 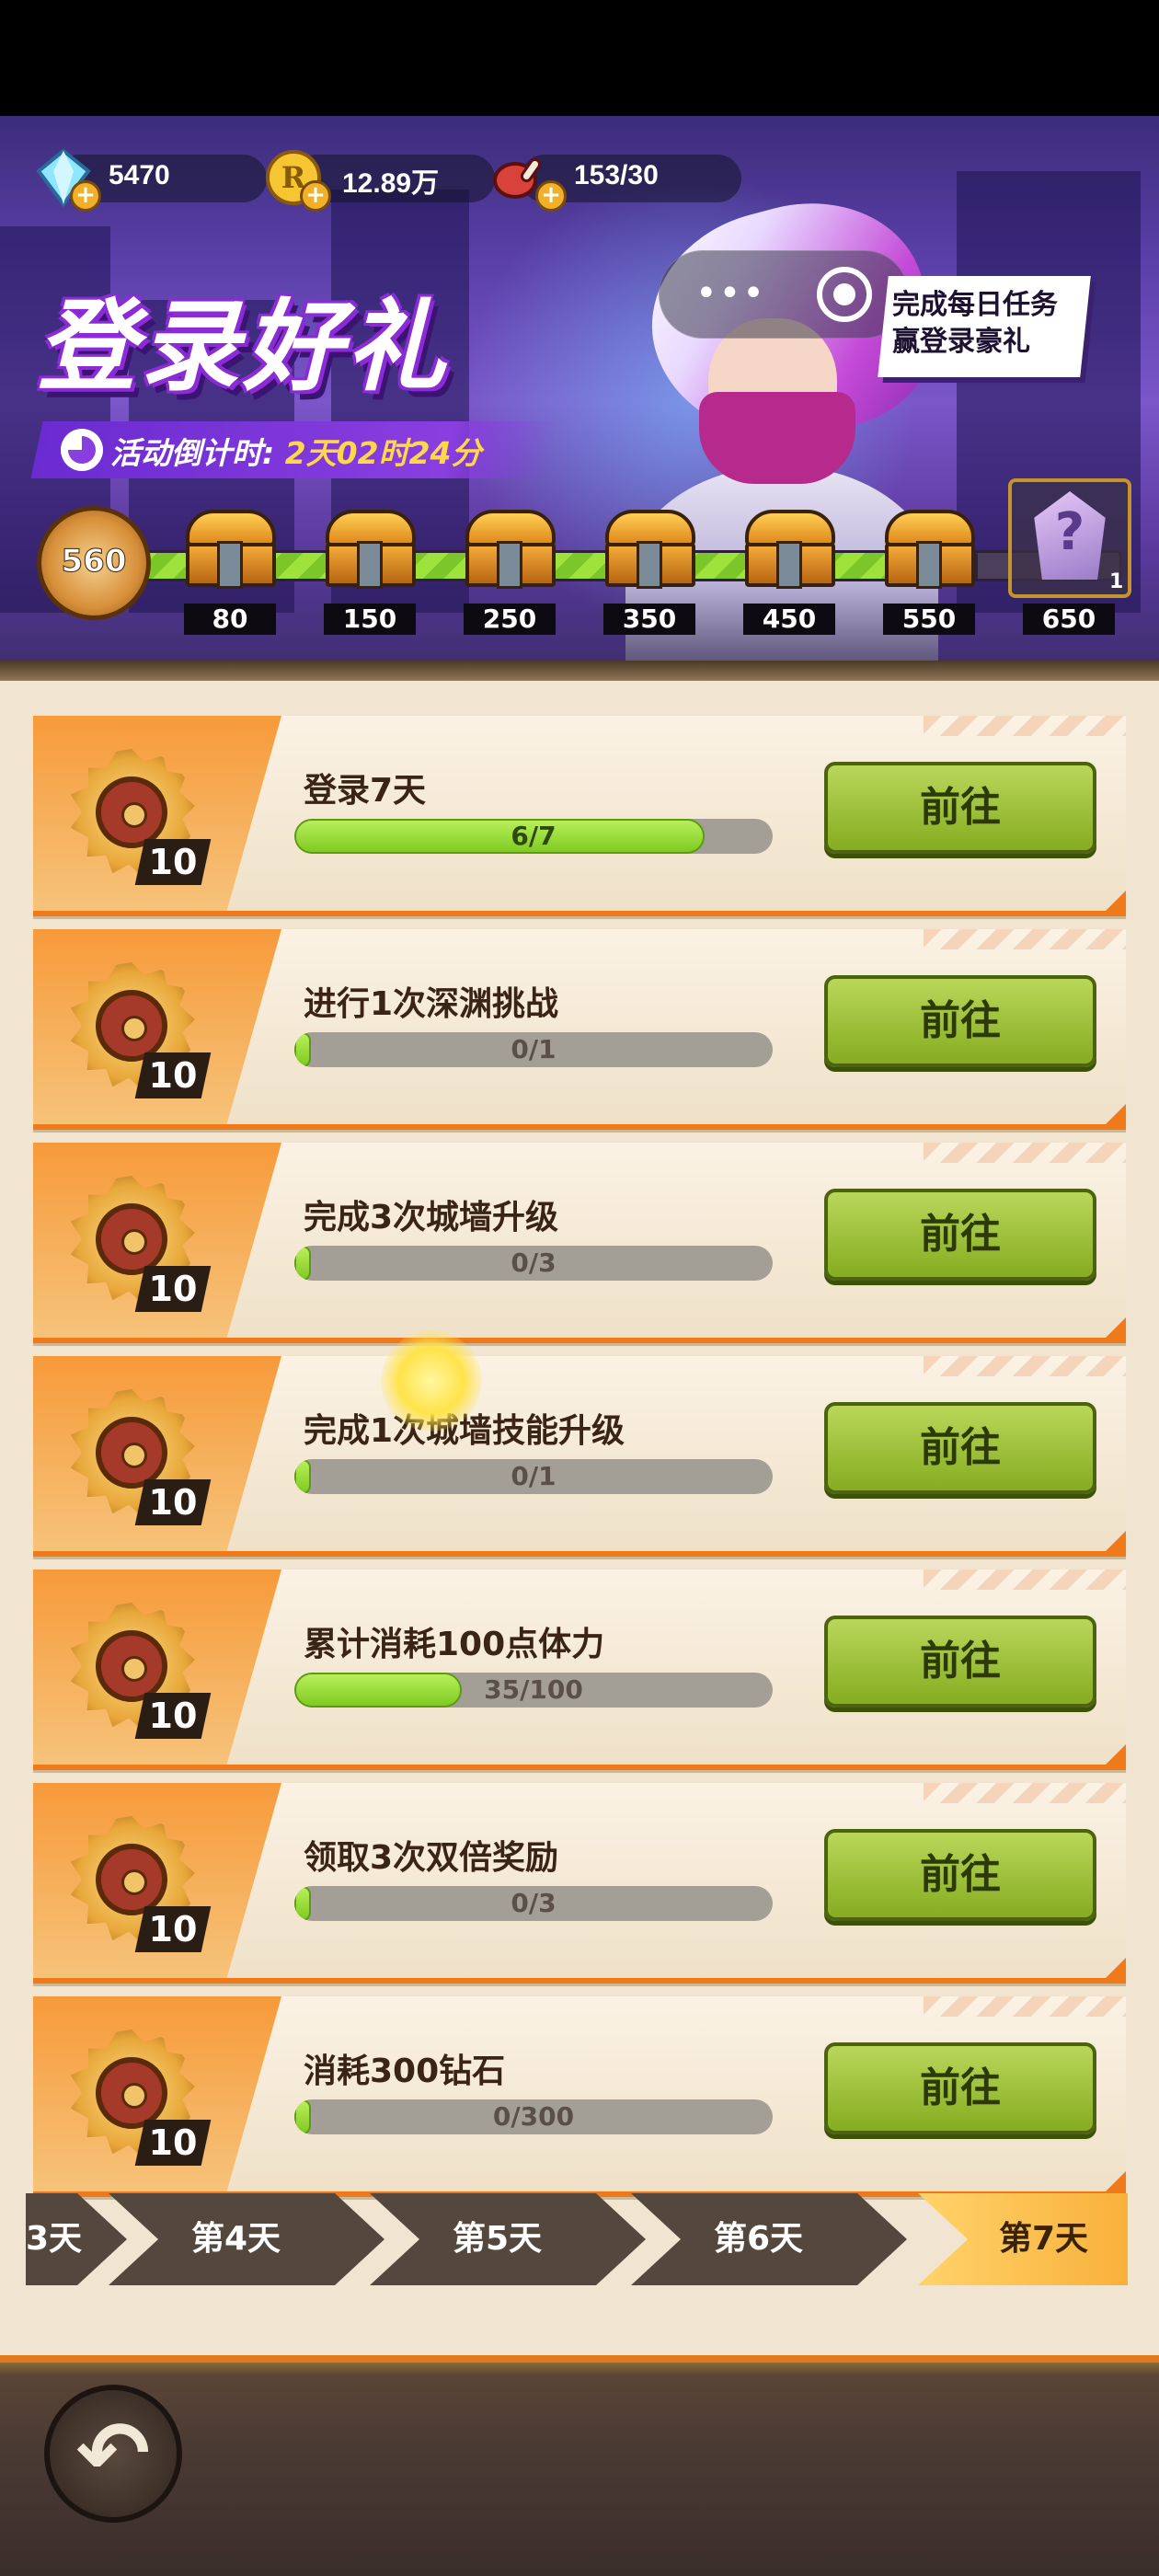 I want to click on task-title: 消耗300钻石, so click(x=405, y=2071).